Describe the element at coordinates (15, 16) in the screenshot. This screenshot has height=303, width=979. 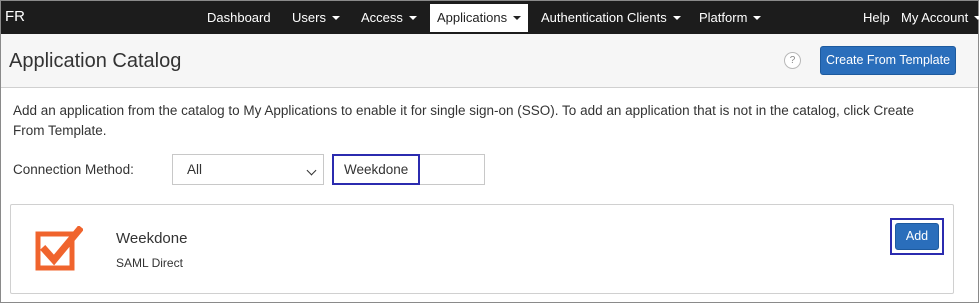
I see `brand-logo: FR` at that location.